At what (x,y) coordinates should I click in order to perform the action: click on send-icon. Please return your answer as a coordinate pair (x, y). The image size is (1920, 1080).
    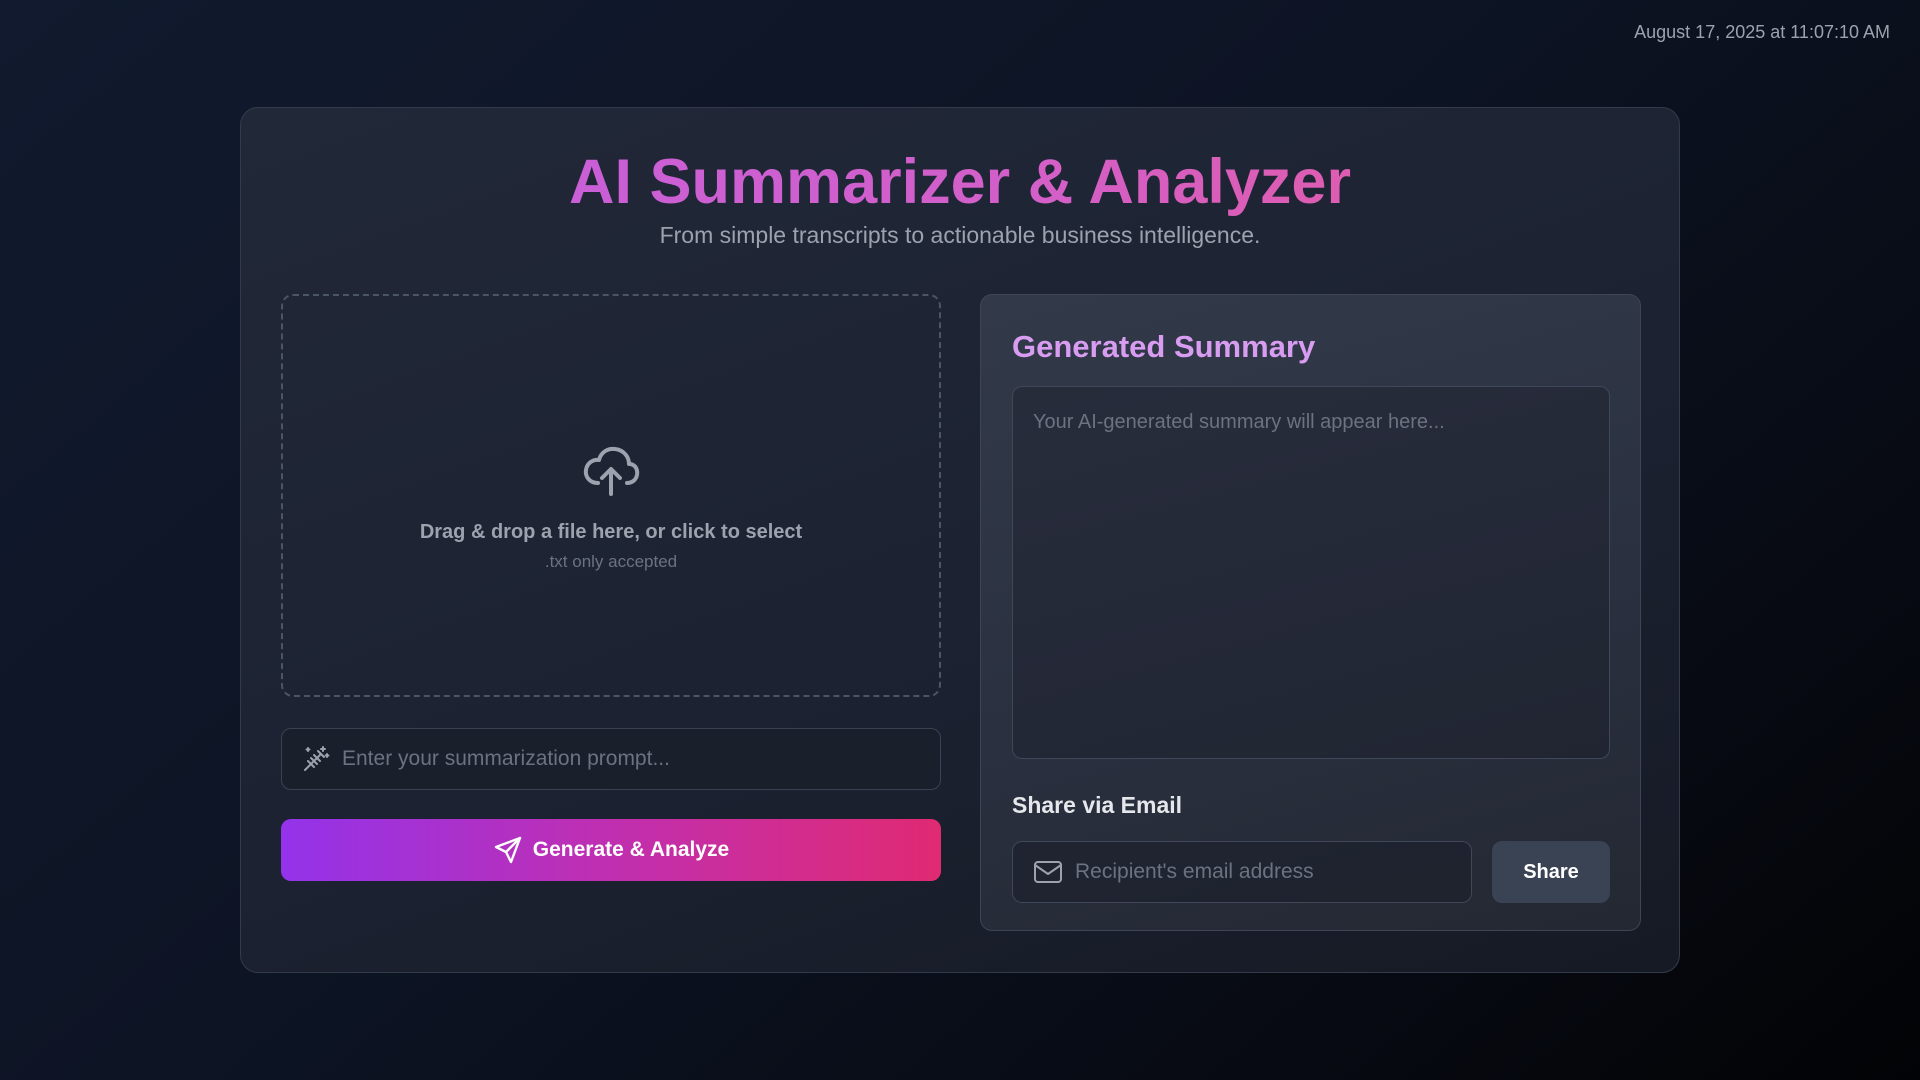
    Looking at the image, I should click on (507, 850).